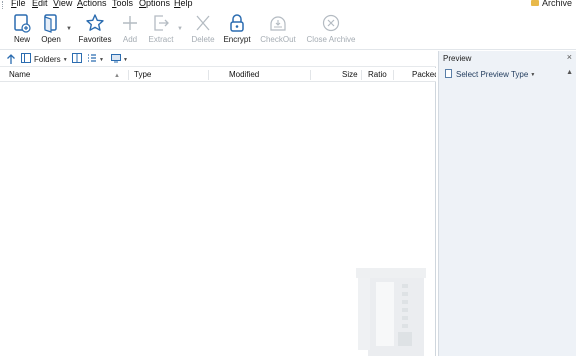 The image size is (576, 356). Describe the element at coordinates (569, 57) in the screenshot. I see `close-icon: ×` at that location.